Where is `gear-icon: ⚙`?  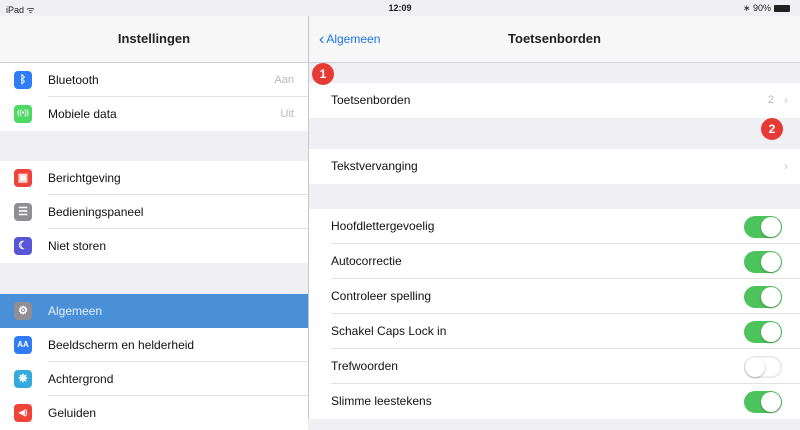
gear-icon: ⚙ is located at coordinates (23, 311).